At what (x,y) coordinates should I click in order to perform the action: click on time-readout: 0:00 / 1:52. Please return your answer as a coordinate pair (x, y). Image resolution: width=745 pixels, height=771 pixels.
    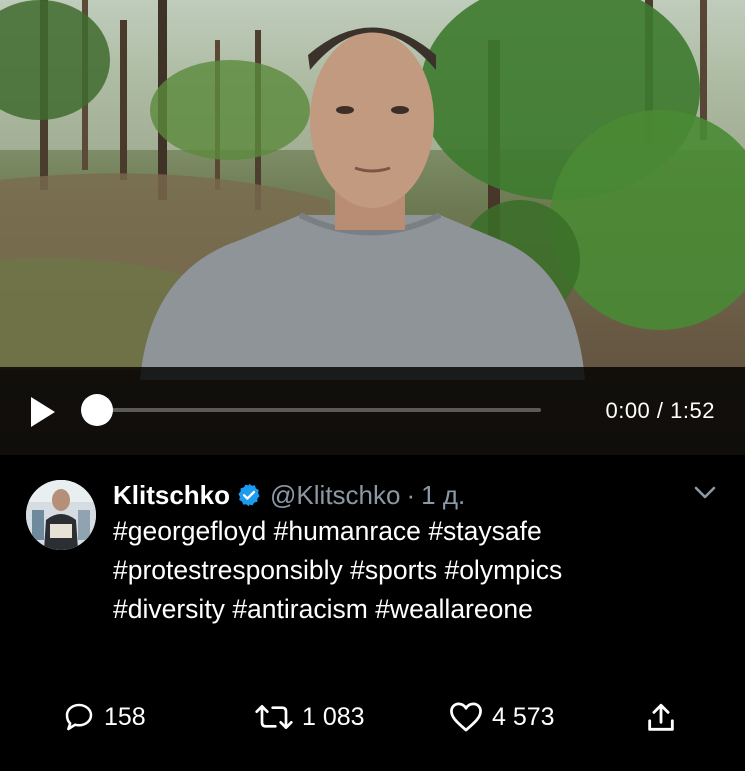
    Looking at the image, I should click on (660, 411).